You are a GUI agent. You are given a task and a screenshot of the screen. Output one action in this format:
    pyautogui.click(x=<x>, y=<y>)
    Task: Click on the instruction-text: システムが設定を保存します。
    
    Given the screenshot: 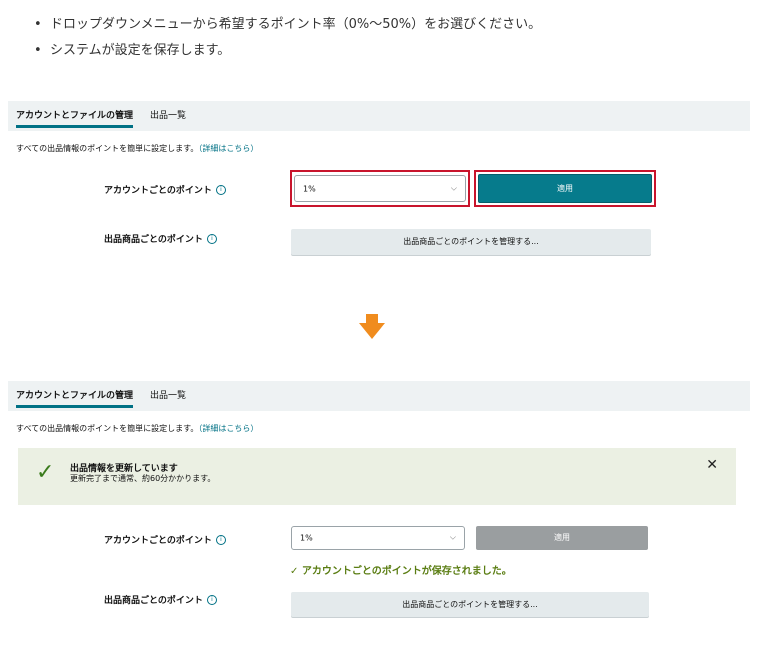 What is the action you would take?
    pyautogui.click(x=140, y=50)
    